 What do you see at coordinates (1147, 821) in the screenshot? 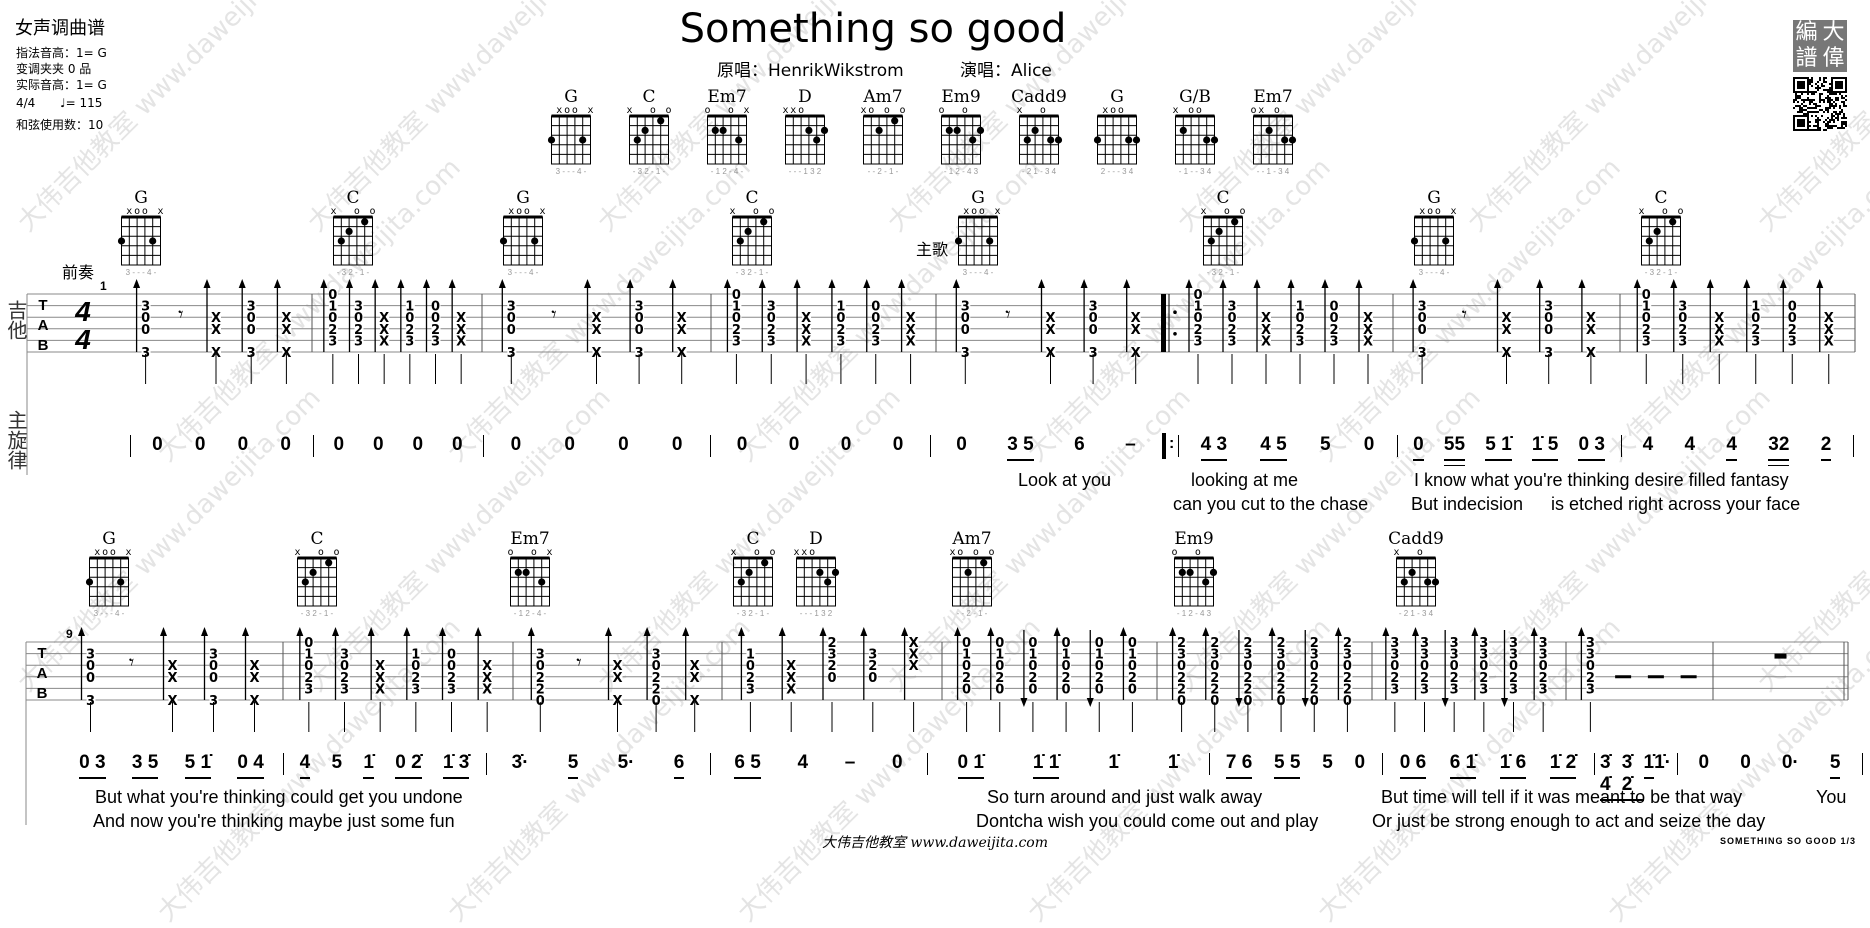
I see `lyric-line: Dontcha wish you could come out and play` at bounding box center [1147, 821].